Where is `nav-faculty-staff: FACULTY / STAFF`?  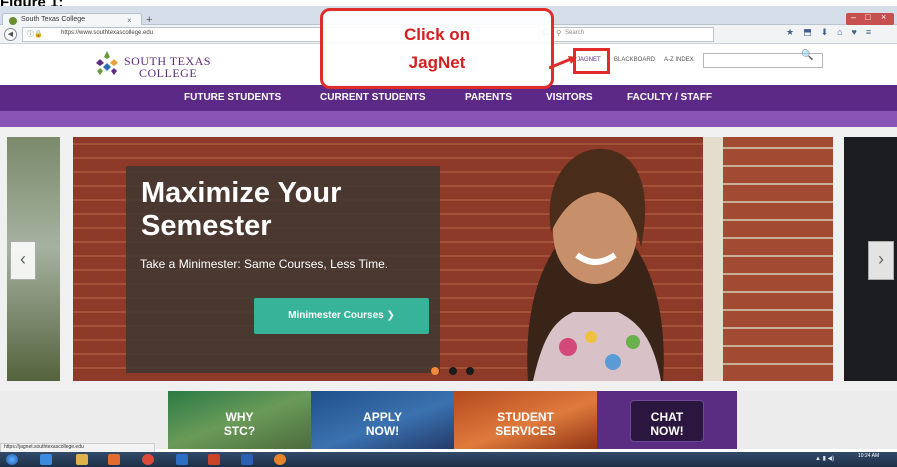 nav-faculty-staff: FACULTY / STAFF is located at coordinates (669, 97).